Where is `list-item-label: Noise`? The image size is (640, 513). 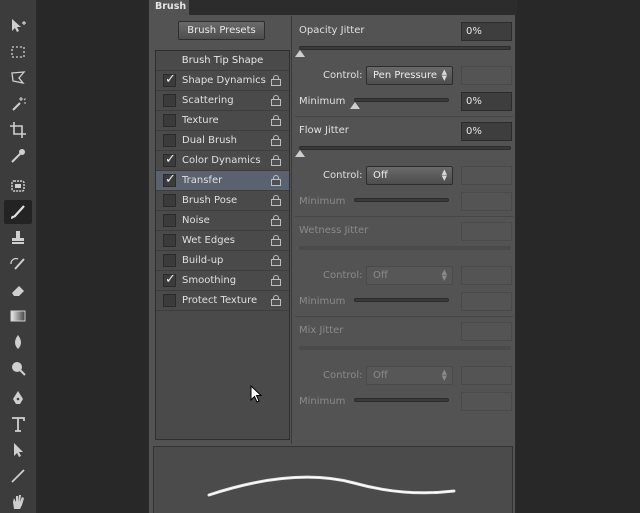
list-item-label: Noise is located at coordinates (196, 220).